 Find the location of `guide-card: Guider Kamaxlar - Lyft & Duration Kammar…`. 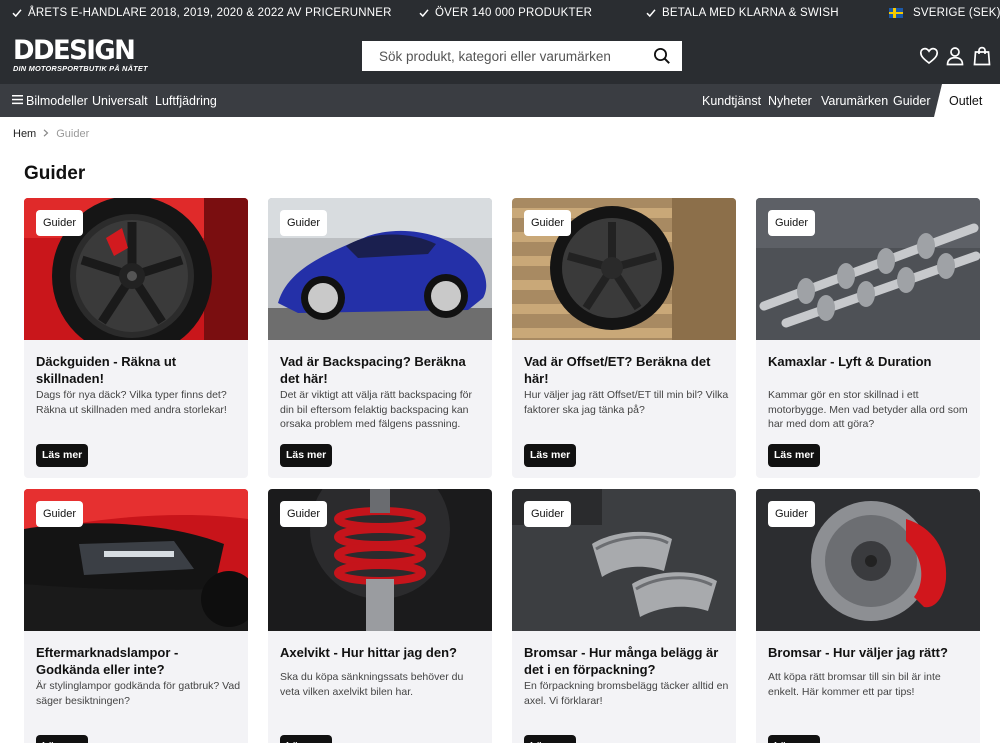

guide-card: Guider Kamaxlar - Lyft & Duration Kammar… is located at coordinates (868, 338).